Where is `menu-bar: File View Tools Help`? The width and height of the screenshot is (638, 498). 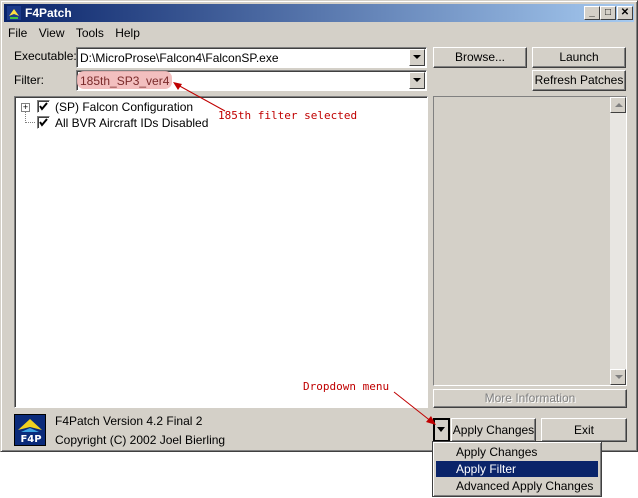 menu-bar: File View Tools Help is located at coordinates (74, 33).